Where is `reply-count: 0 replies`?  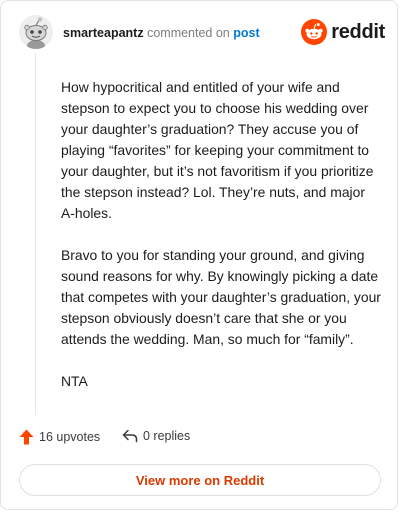 reply-count: 0 replies is located at coordinates (167, 436).